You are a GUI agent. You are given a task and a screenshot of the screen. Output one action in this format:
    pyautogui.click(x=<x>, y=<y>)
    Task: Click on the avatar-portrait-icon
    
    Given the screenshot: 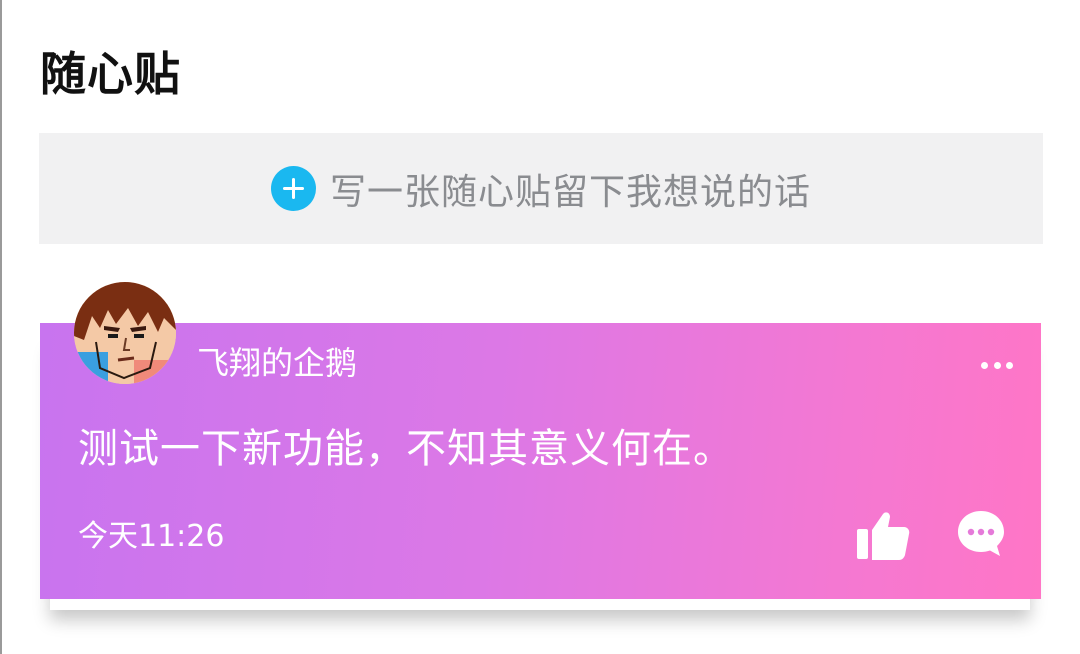 What is the action you would take?
    pyautogui.click(x=125, y=333)
    